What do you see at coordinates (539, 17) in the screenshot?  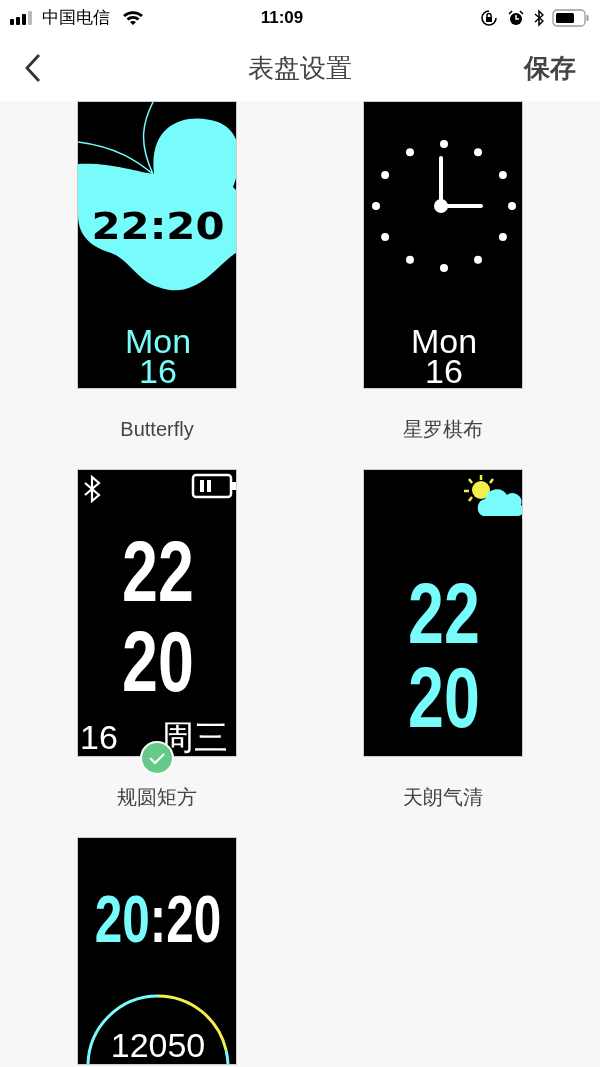 I see `bluetooth-icon` at bounding box center [539, 17].